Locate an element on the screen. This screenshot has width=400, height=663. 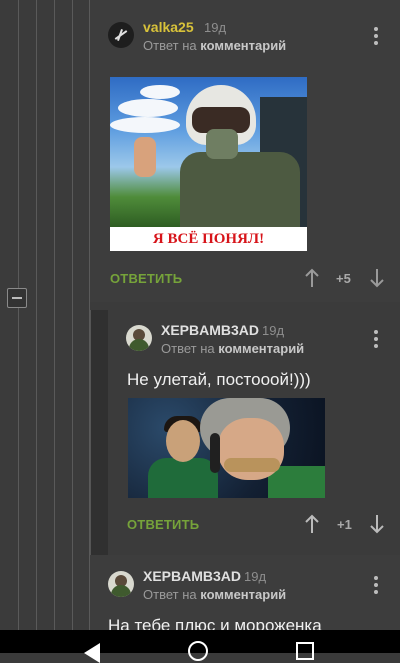
recent-apps-icon is located at coordinates (305, 651).